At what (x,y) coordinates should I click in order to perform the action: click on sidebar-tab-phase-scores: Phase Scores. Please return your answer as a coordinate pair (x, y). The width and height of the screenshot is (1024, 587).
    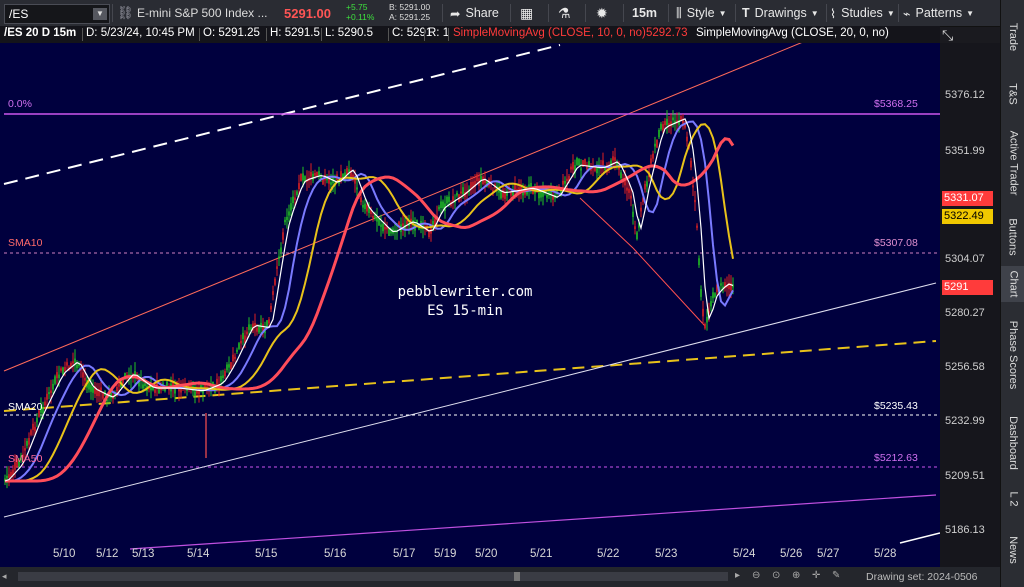
    Looking at the image, I should click on (1012, 355).